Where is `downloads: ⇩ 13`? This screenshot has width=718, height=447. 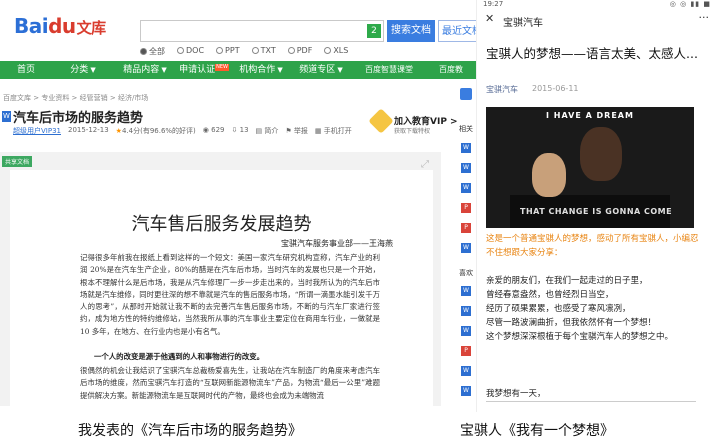
downloads: ⇩ 13 is located at coordinates (240, 131).